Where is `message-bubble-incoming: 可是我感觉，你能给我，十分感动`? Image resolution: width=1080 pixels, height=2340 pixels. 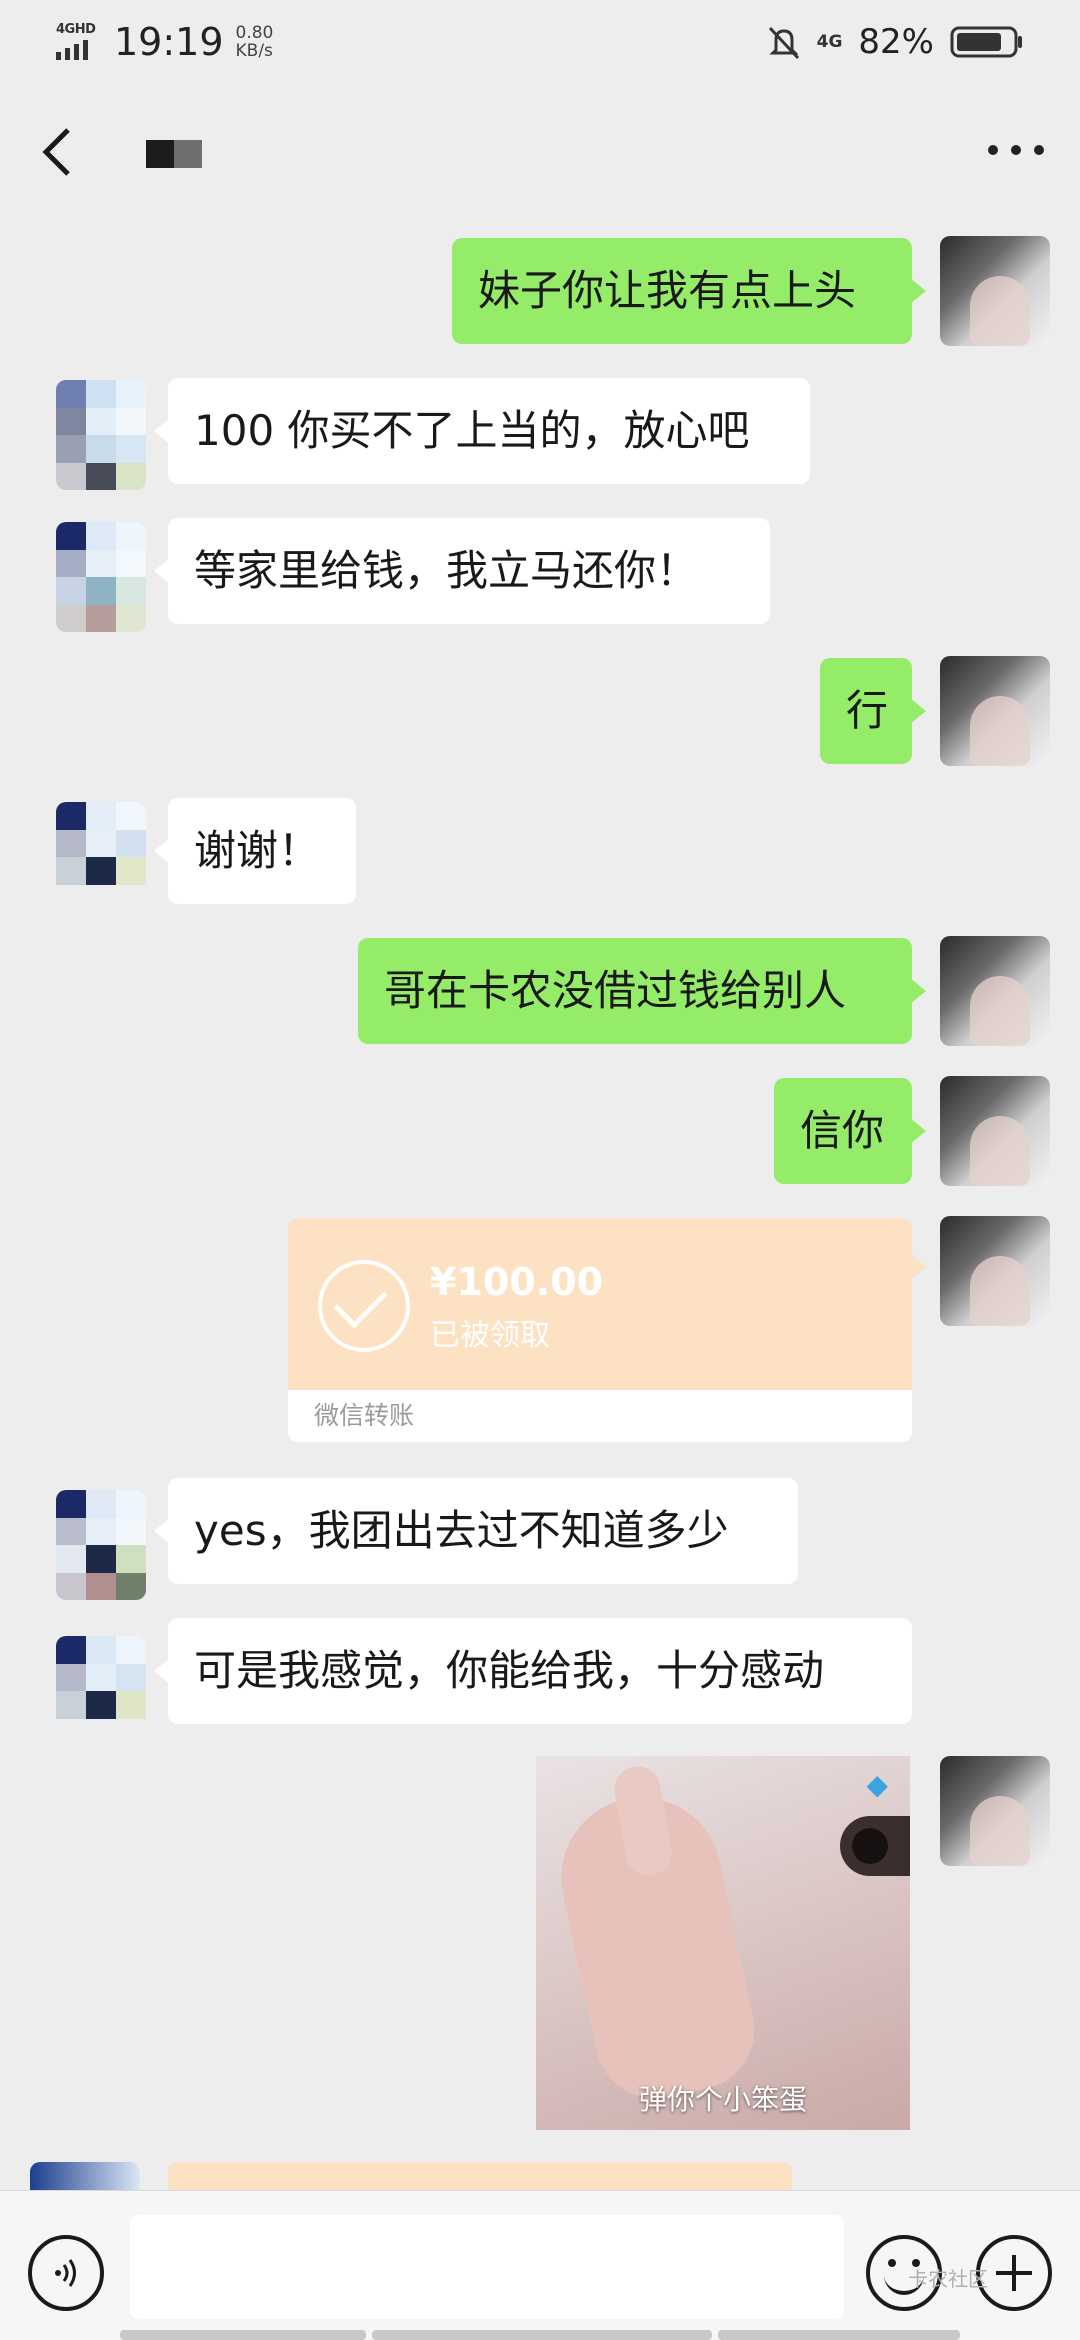 message-bubble-incoming: 可是我感觉，你能给我，十分感动 is located at coordinates (533, 1671).